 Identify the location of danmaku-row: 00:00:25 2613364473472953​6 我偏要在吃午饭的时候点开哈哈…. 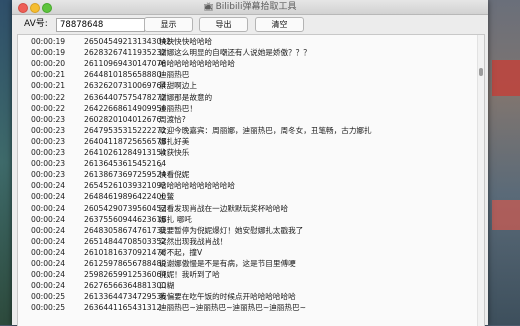
(248, 296).